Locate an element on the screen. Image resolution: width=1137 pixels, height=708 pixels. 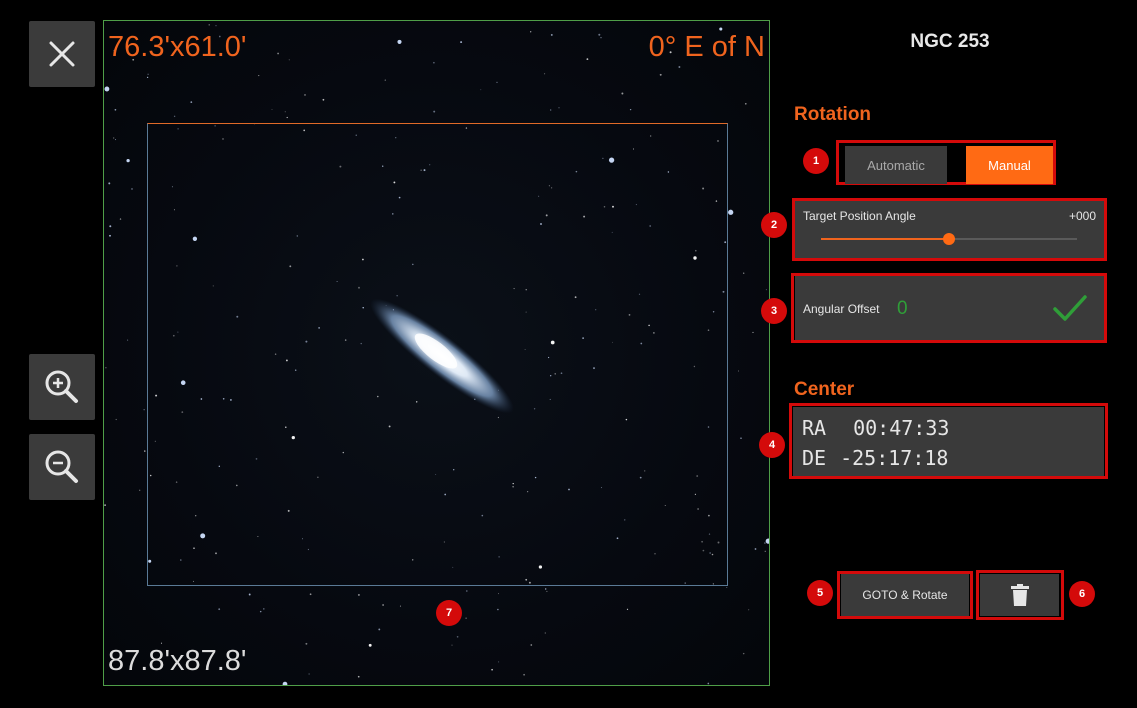
fov-top-label: 76.3'x61.0' is located at coordinates (177, 47).